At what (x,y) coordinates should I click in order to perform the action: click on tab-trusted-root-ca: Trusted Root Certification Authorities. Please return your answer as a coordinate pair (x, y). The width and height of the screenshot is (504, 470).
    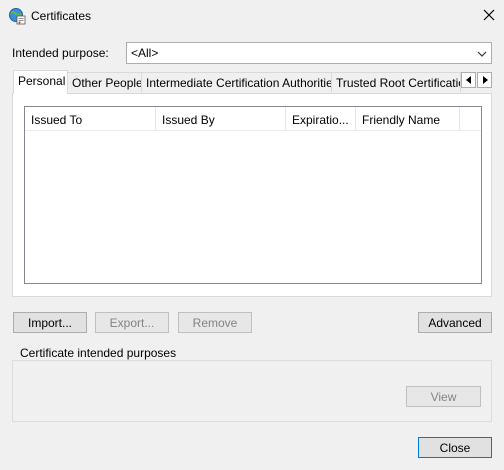
    Looking at the image, I should click on (396, 82).